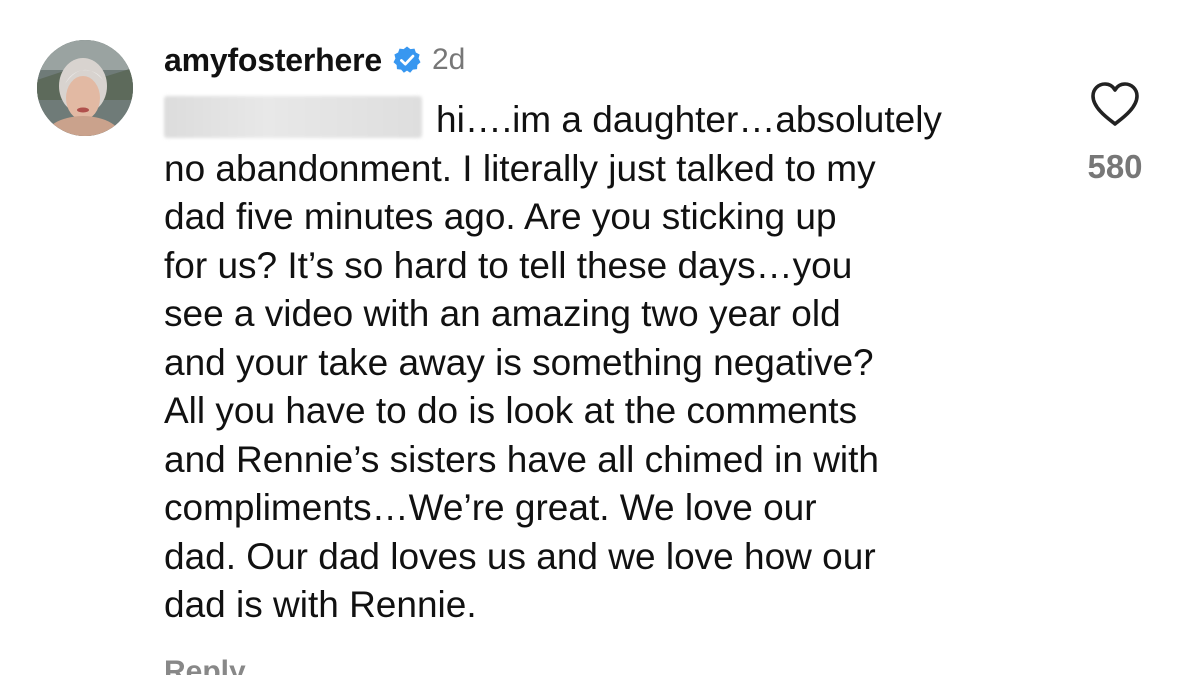 The width and height of the screenshot is (1200, 675). I want to click on comment-header: amyfosterhere 2d, so click(314, 60).